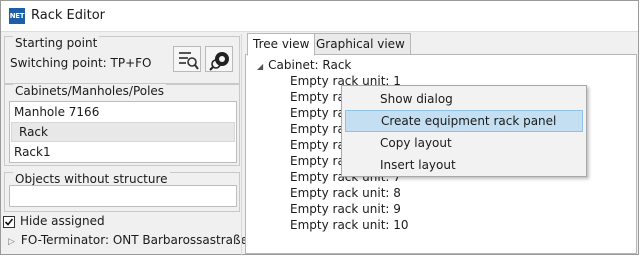 The height and width of the screenshot is (256, 640). What do you see at coordinates (123, 196) in the screenshot?
I see `objects-without-structure-list` at bounding box center [123, 196].